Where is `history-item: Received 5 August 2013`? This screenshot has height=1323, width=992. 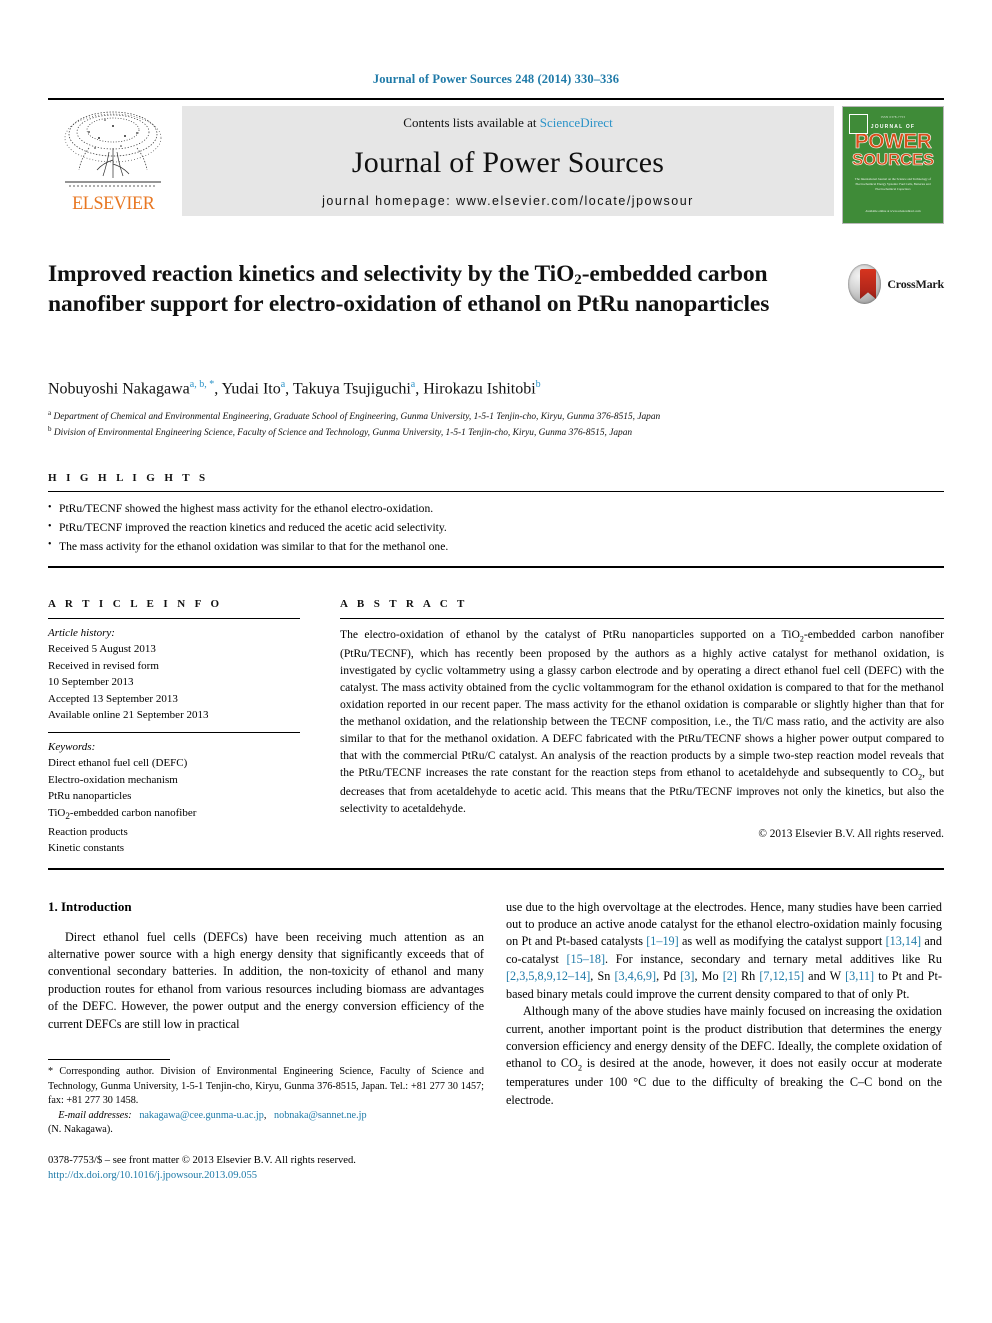
history-item: Received 5 August 2013 is located at coordinates (102, 649).